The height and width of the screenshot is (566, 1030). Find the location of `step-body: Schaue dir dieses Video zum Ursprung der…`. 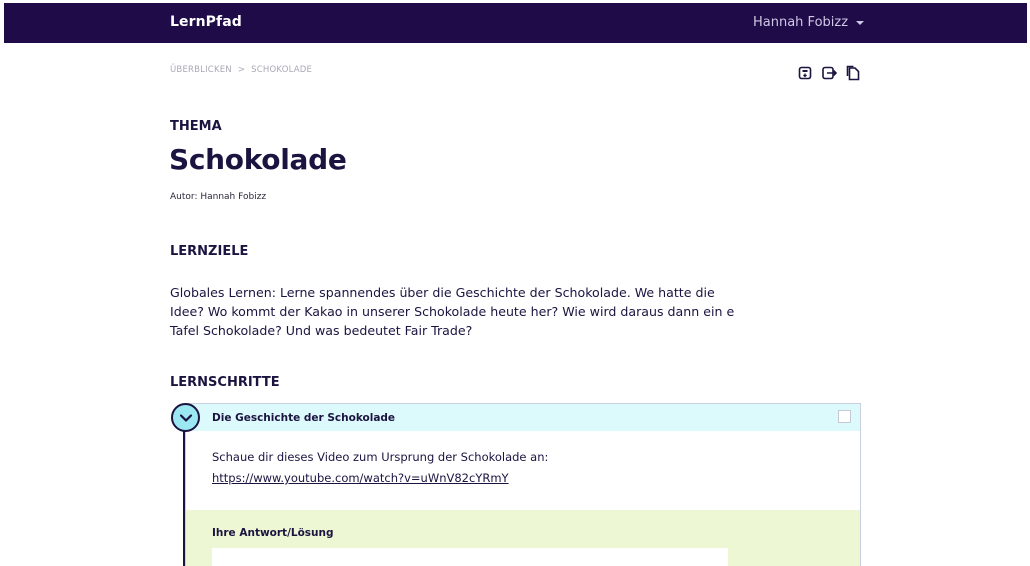

step-body: Schaue dir dieses Video zum Ursprung der… is located at coordinates (523, 470).